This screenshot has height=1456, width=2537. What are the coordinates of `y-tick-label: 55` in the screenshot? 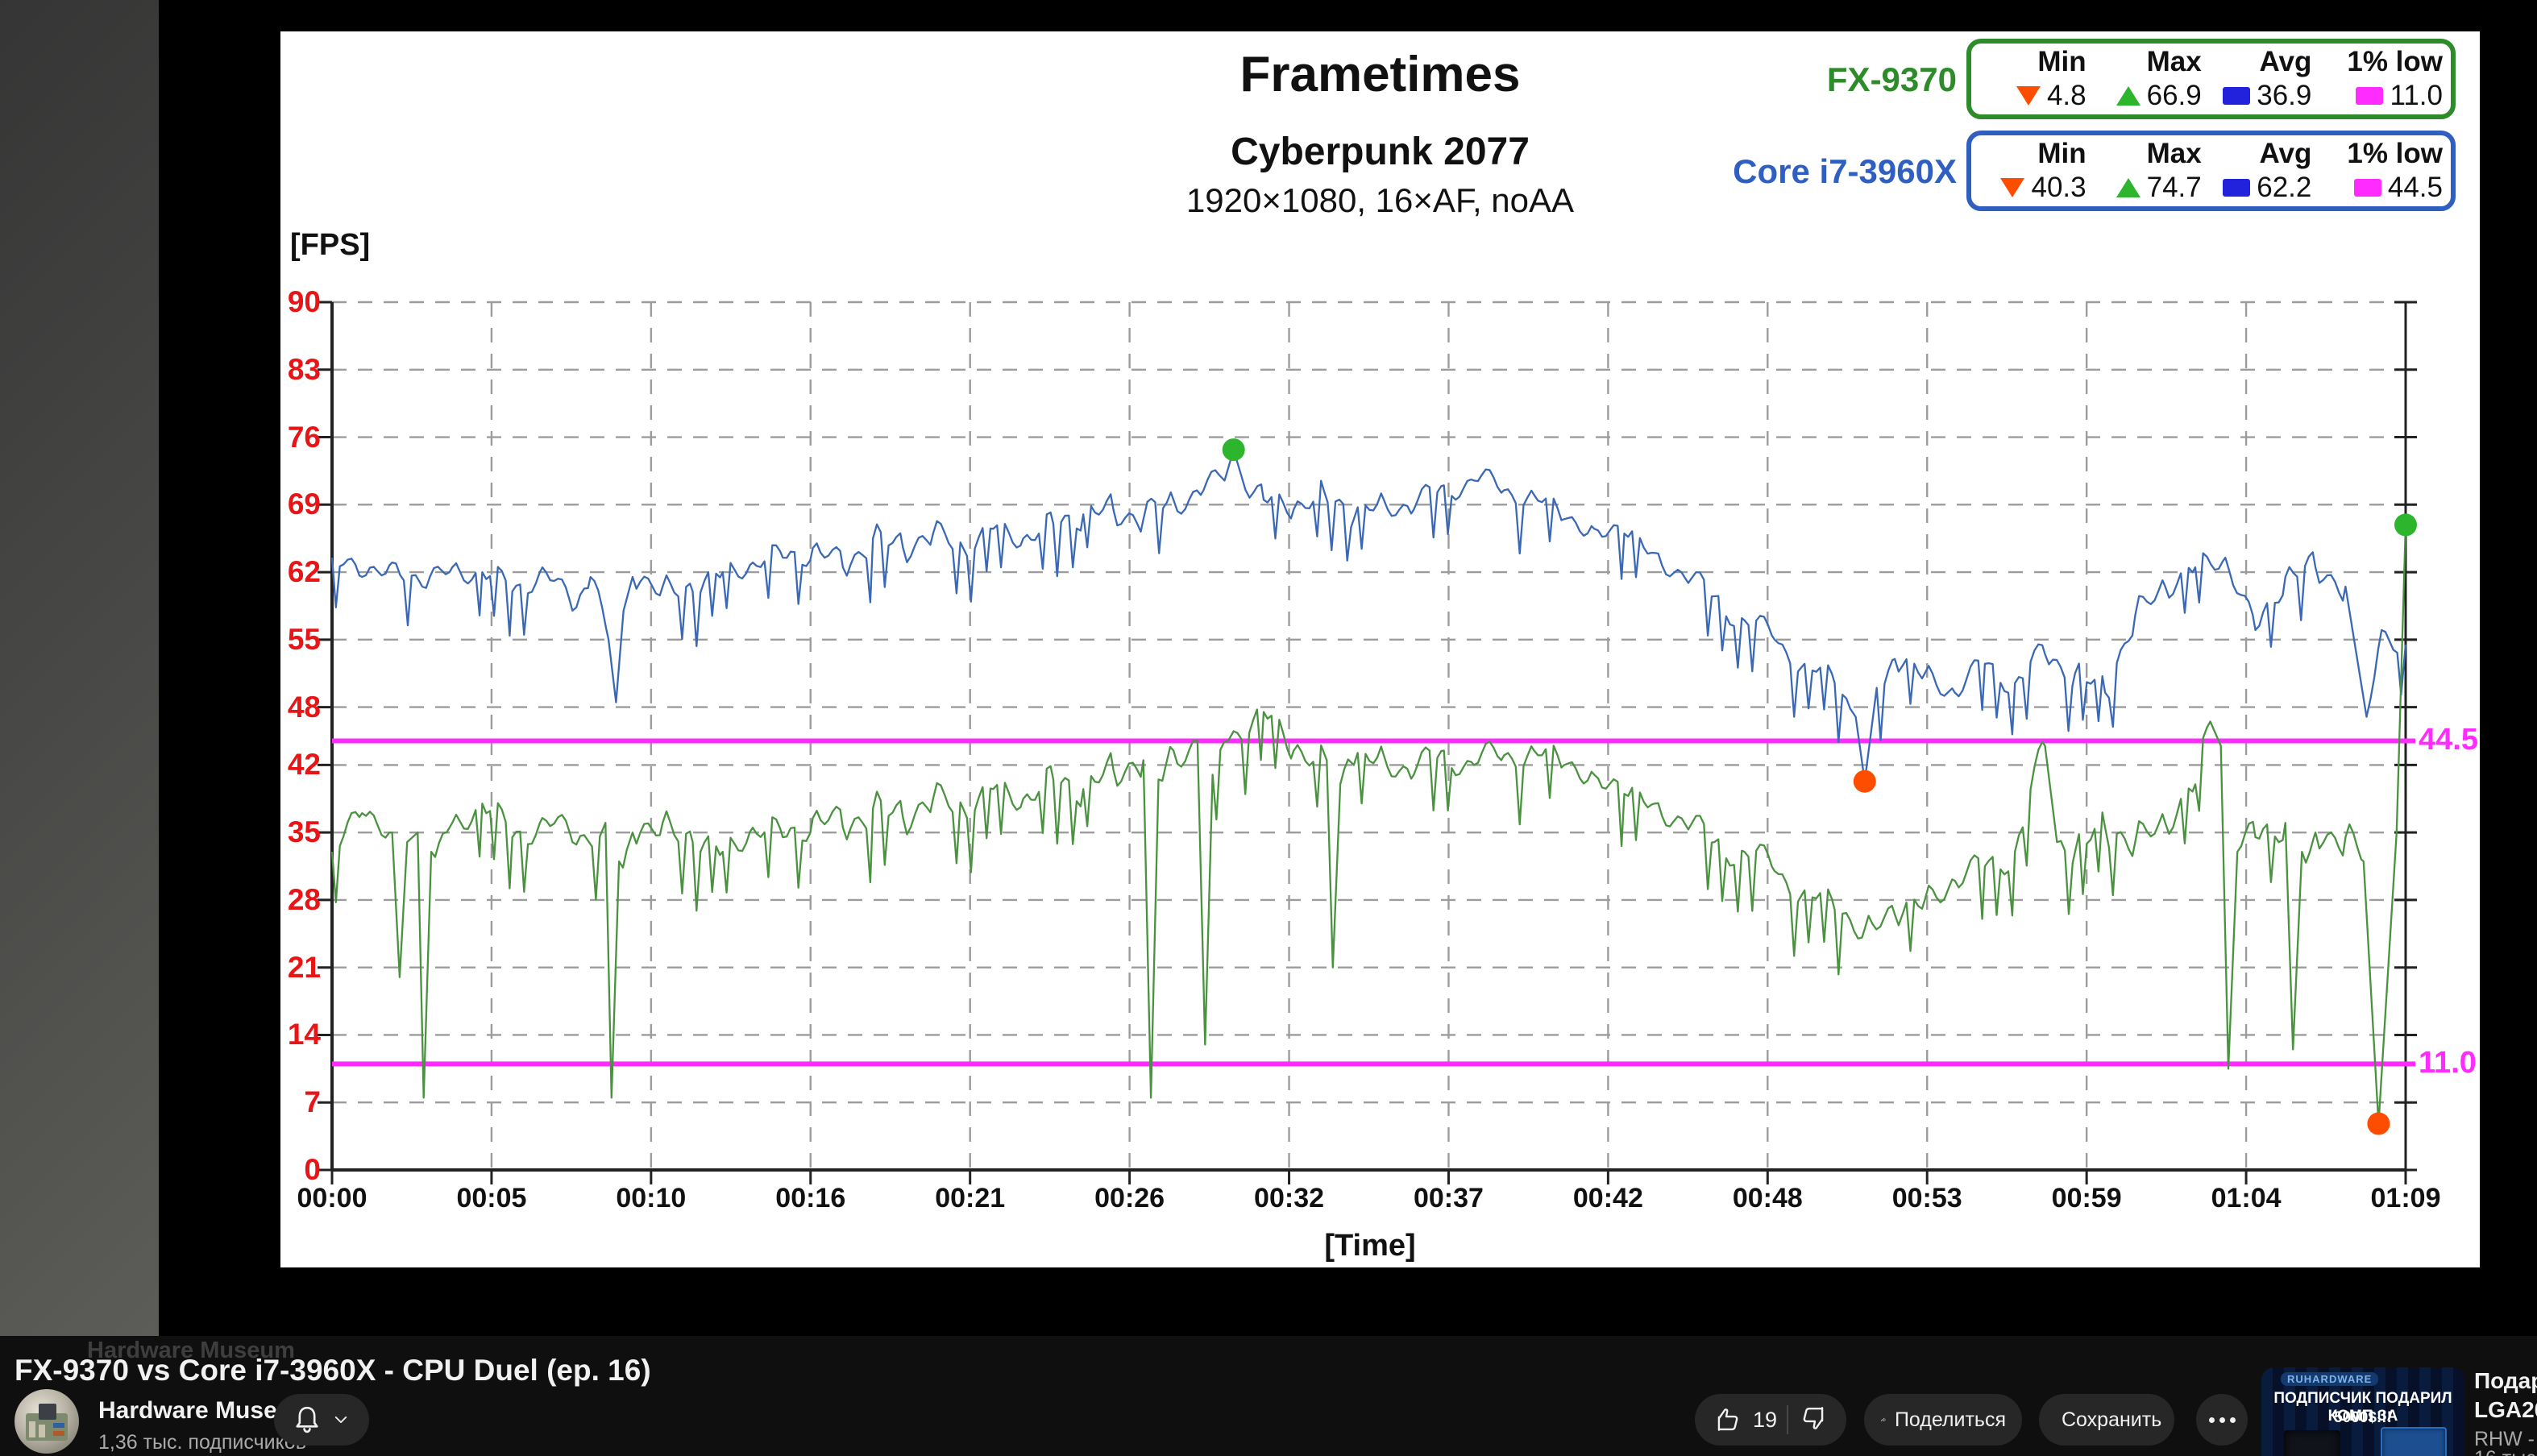 It's located at (304, 639).